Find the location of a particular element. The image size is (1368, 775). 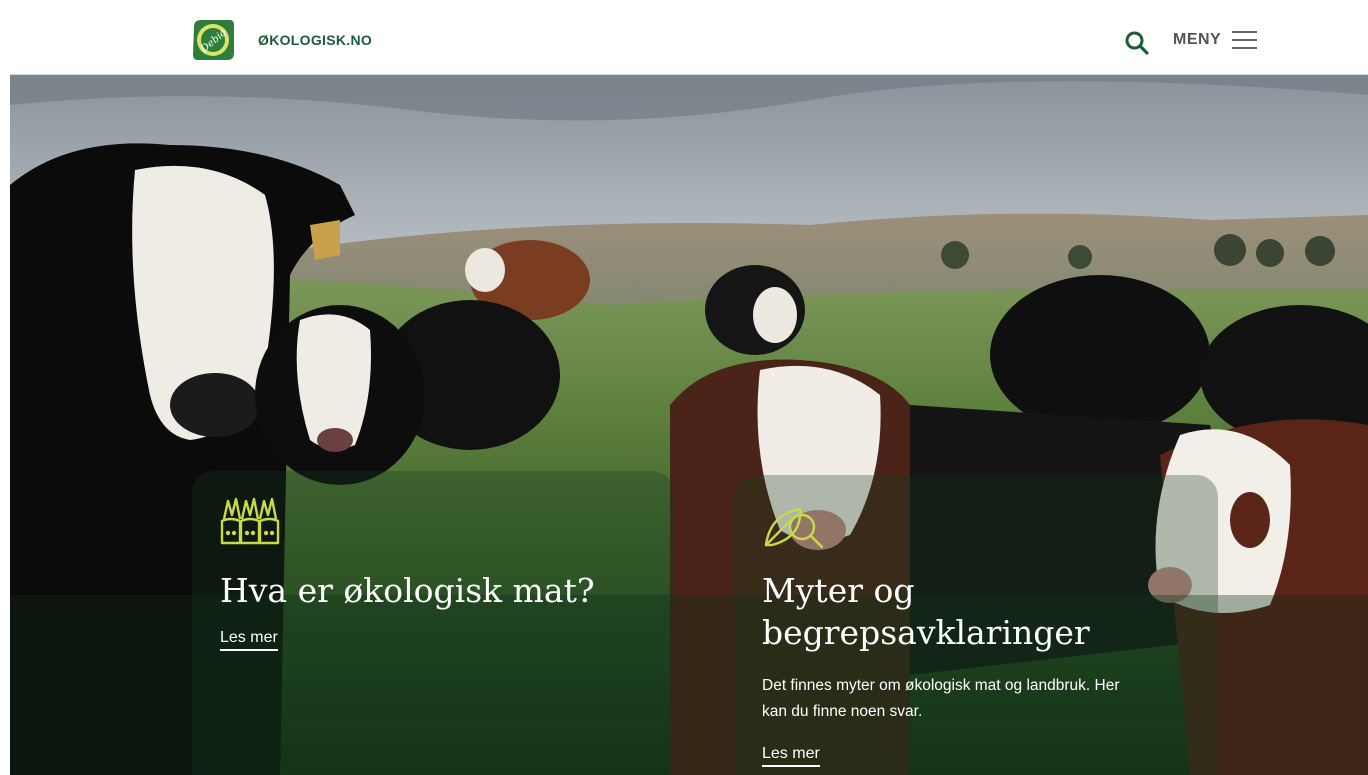

menu-button: MENY is located at coordinates (1197, 40).